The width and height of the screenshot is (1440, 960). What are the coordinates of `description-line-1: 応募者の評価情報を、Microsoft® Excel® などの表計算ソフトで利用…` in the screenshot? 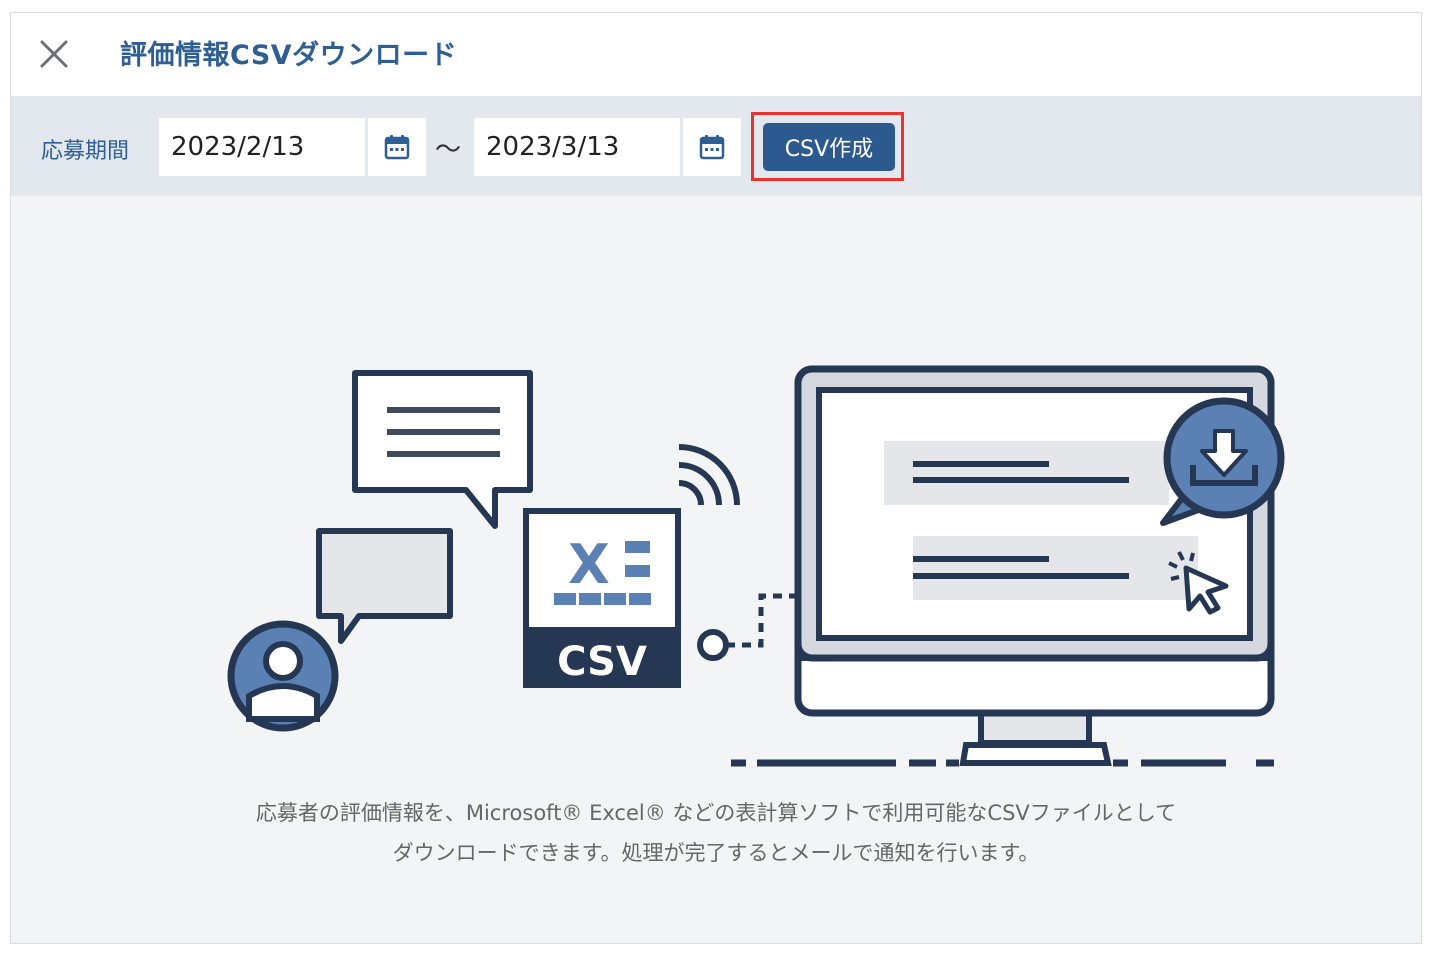 It's located at (716, 813).